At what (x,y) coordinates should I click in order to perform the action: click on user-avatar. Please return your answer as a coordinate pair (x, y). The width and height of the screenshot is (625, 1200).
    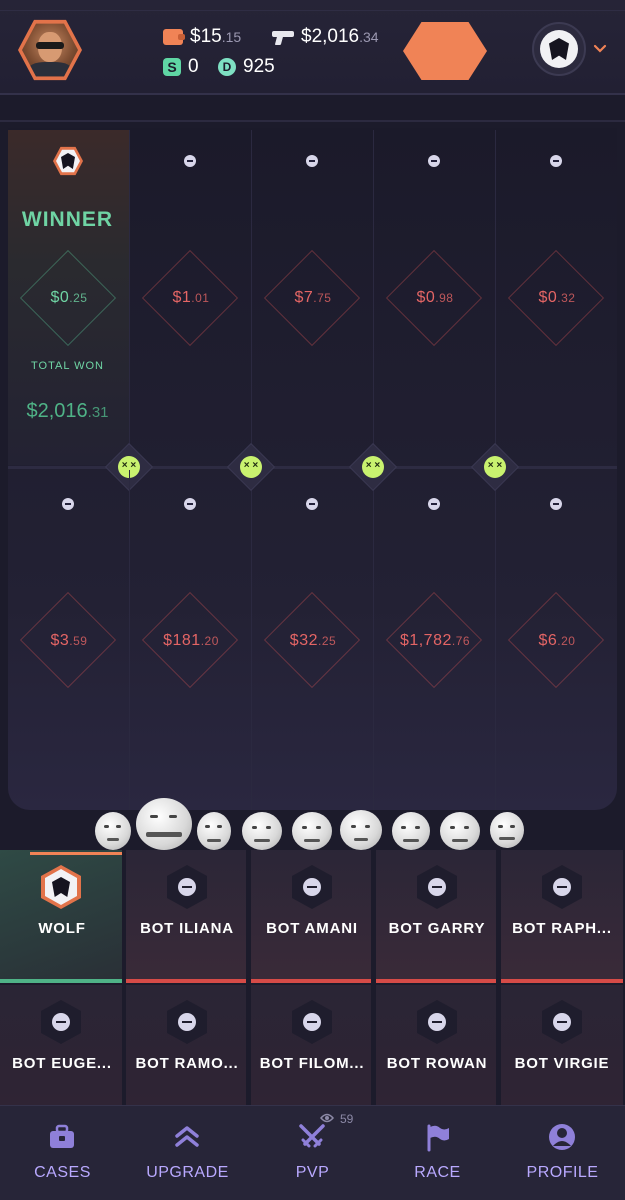
    Looking at the image, I should click on (50, 50).